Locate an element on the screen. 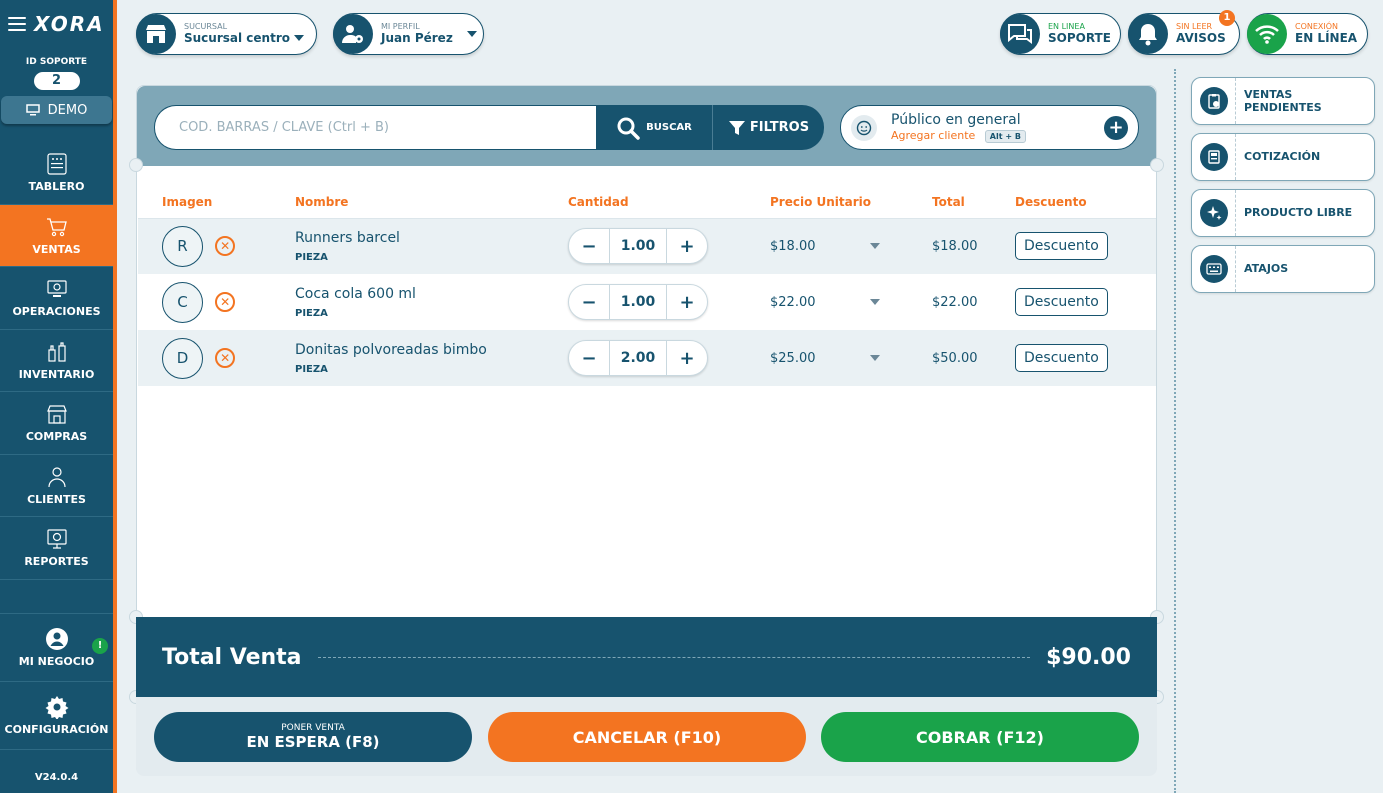 This screenshot has width=1383, height=793. sidebar-header: XORA is located at coordinates (56, 24).